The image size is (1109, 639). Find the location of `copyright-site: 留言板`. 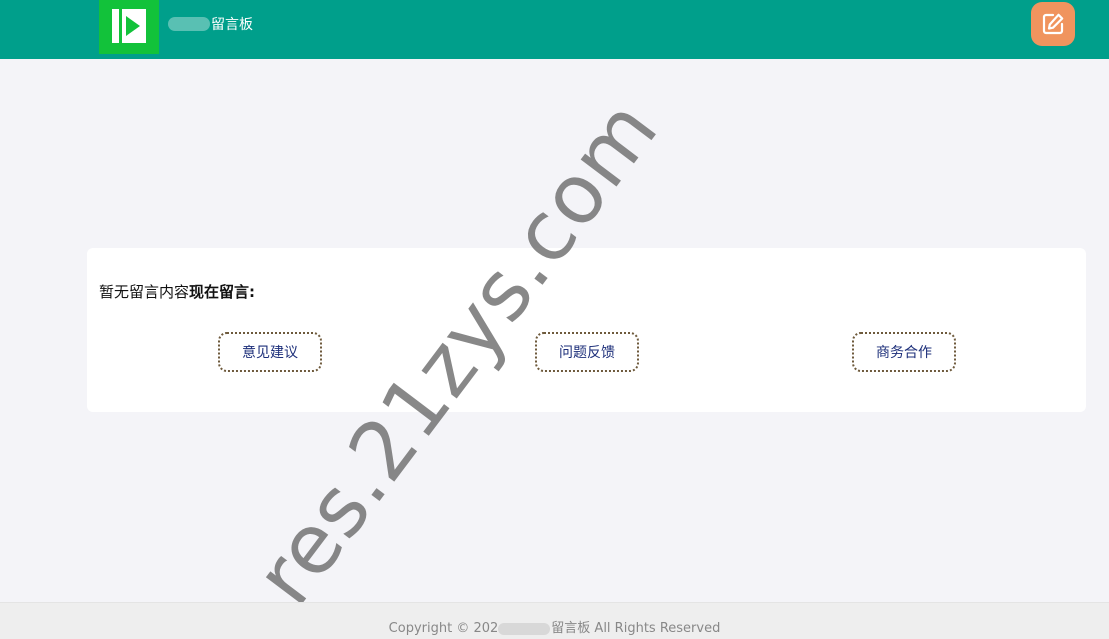

copyright-site: 留言板 is located at coordinates (571, 628).